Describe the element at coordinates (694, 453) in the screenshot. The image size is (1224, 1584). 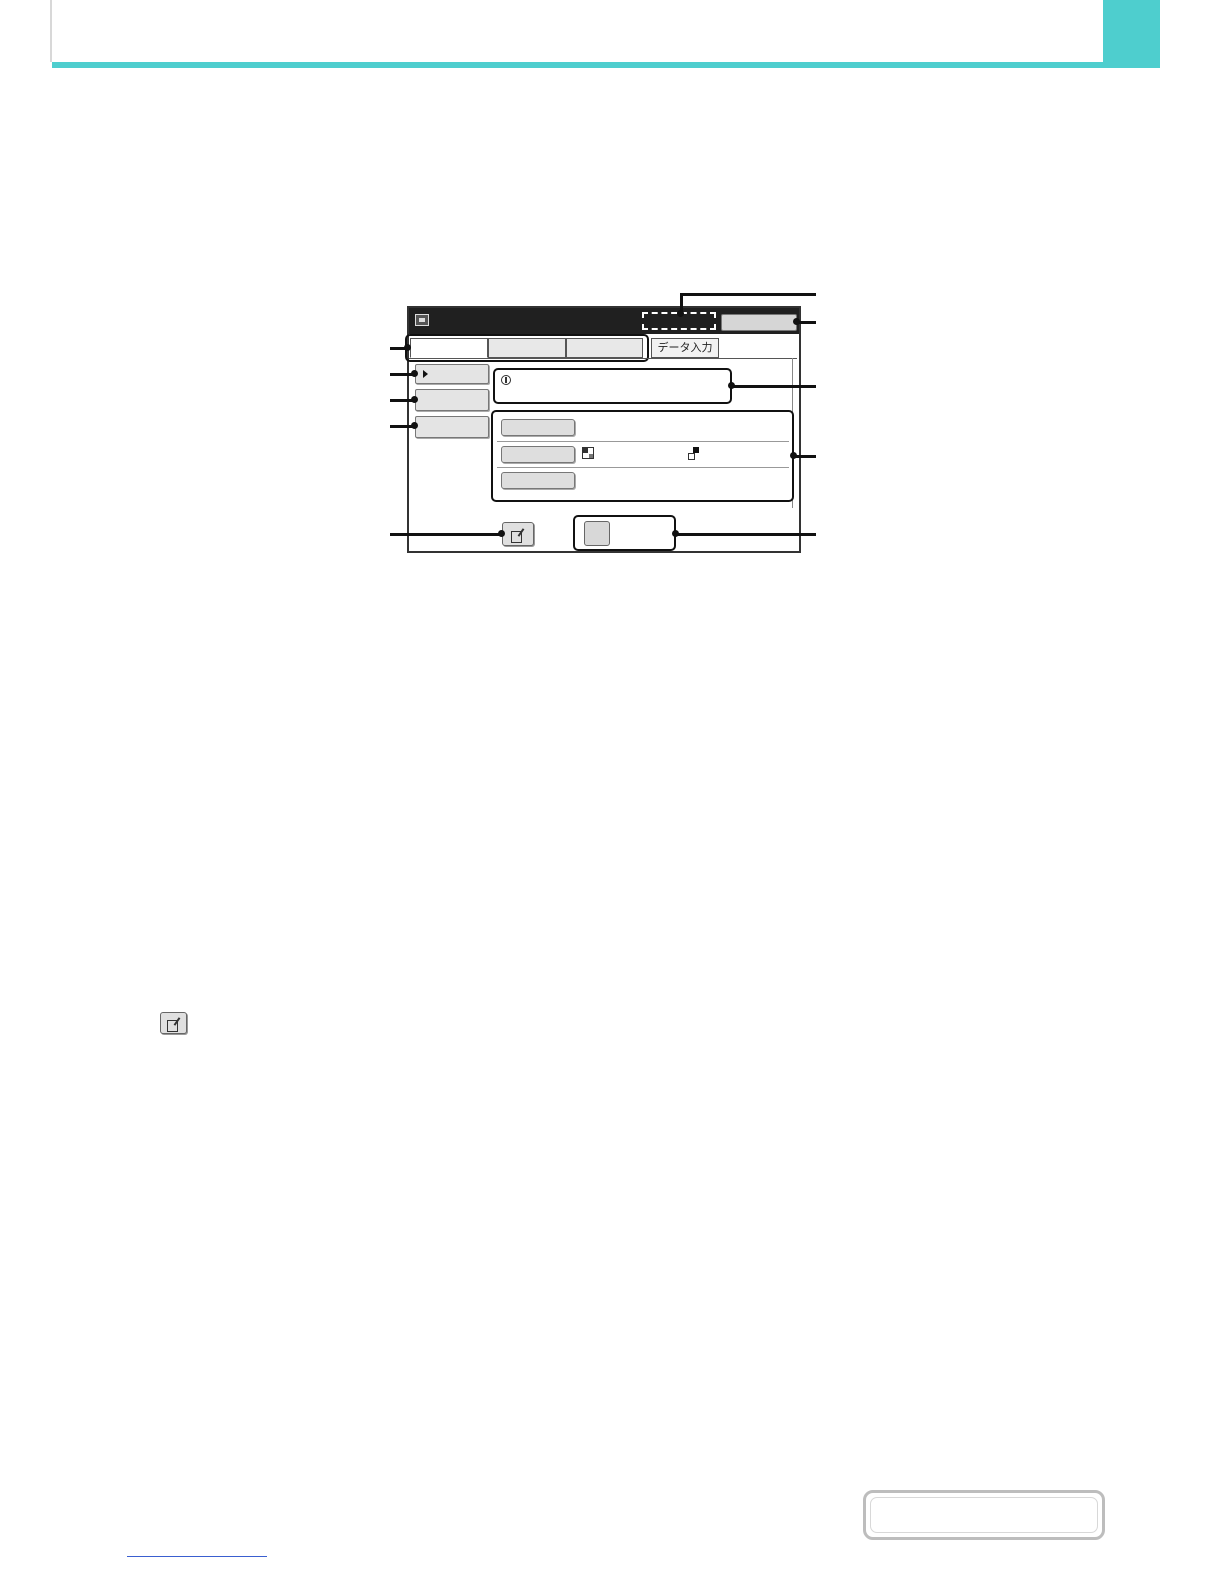
I see `corner-pattern-icon` at that location.